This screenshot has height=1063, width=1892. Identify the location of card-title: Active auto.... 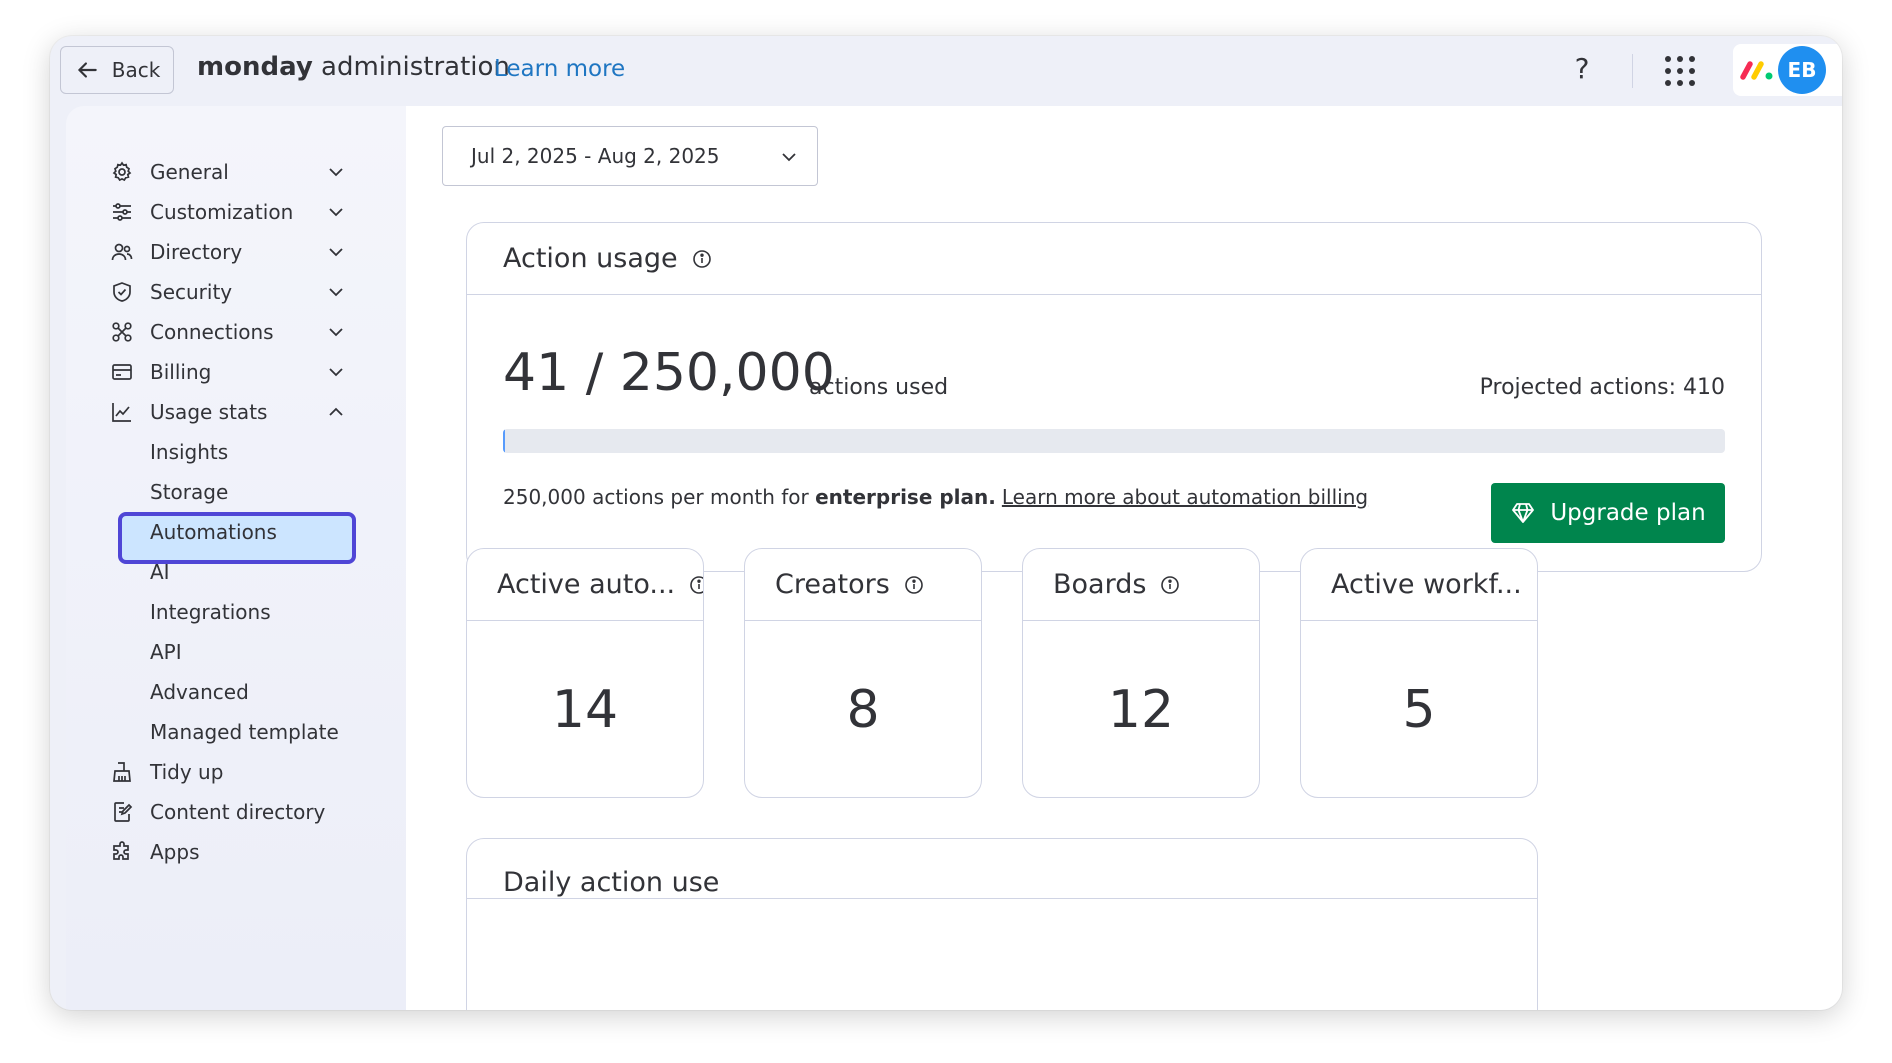
(586, 584).